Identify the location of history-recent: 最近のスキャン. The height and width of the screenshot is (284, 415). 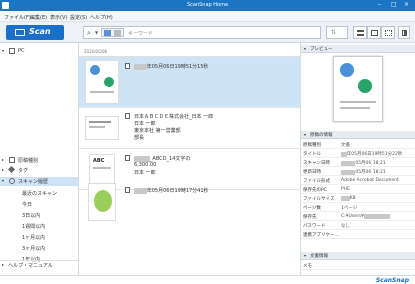
(39, 193).